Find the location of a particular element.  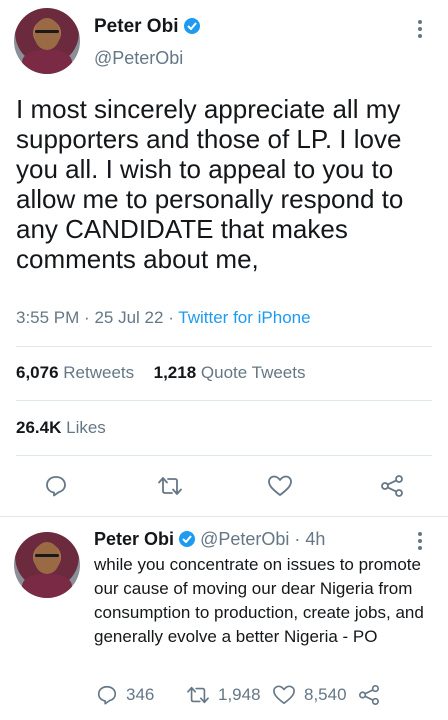

likes-count: 26.4K is located at coordinates (39, 427).